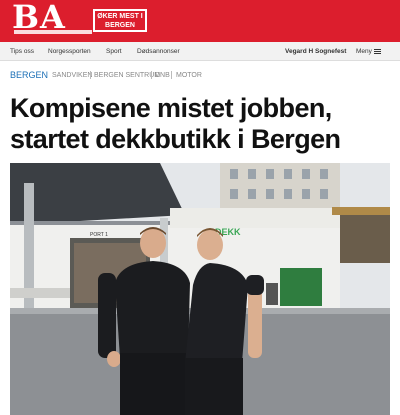  Describe the element at coordinates (171, 108) in the screenshot. I see `headline-line-1: Kompisene mistet jobben,` at that location.